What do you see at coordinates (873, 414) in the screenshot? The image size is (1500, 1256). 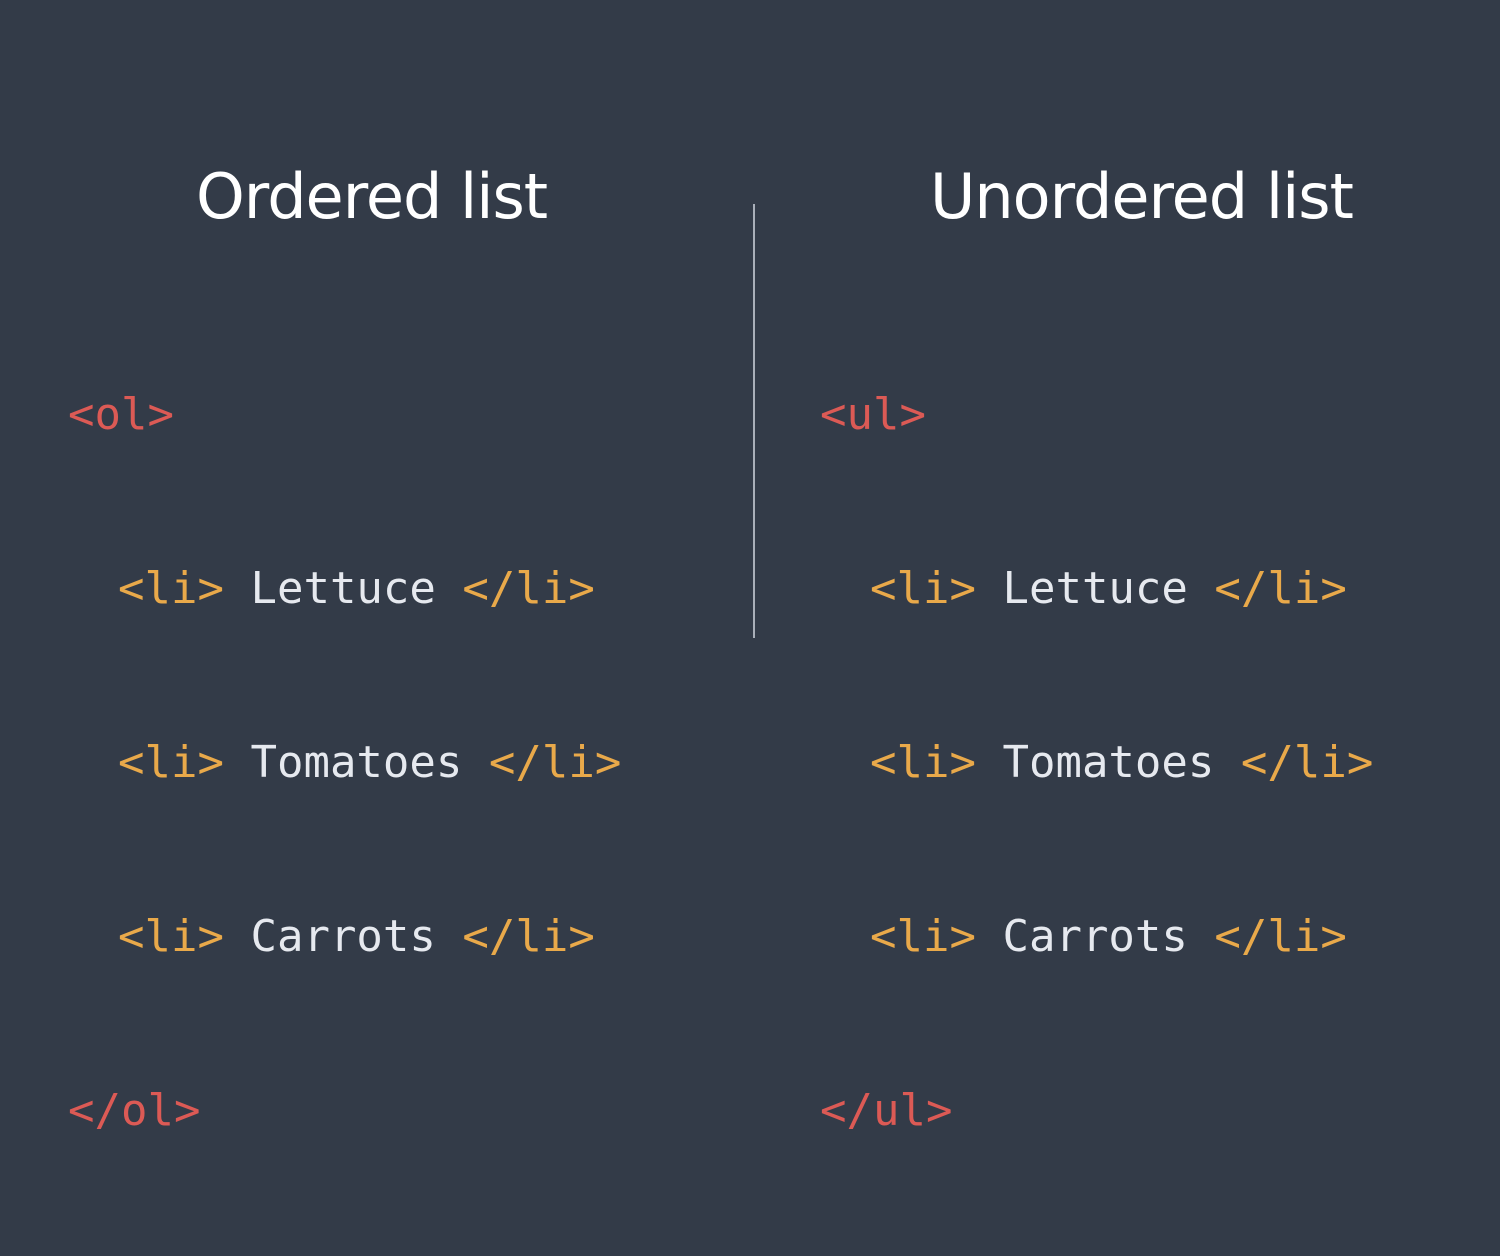 I see `ul-open-tag: <ul>` at bounding box center [873, 414].